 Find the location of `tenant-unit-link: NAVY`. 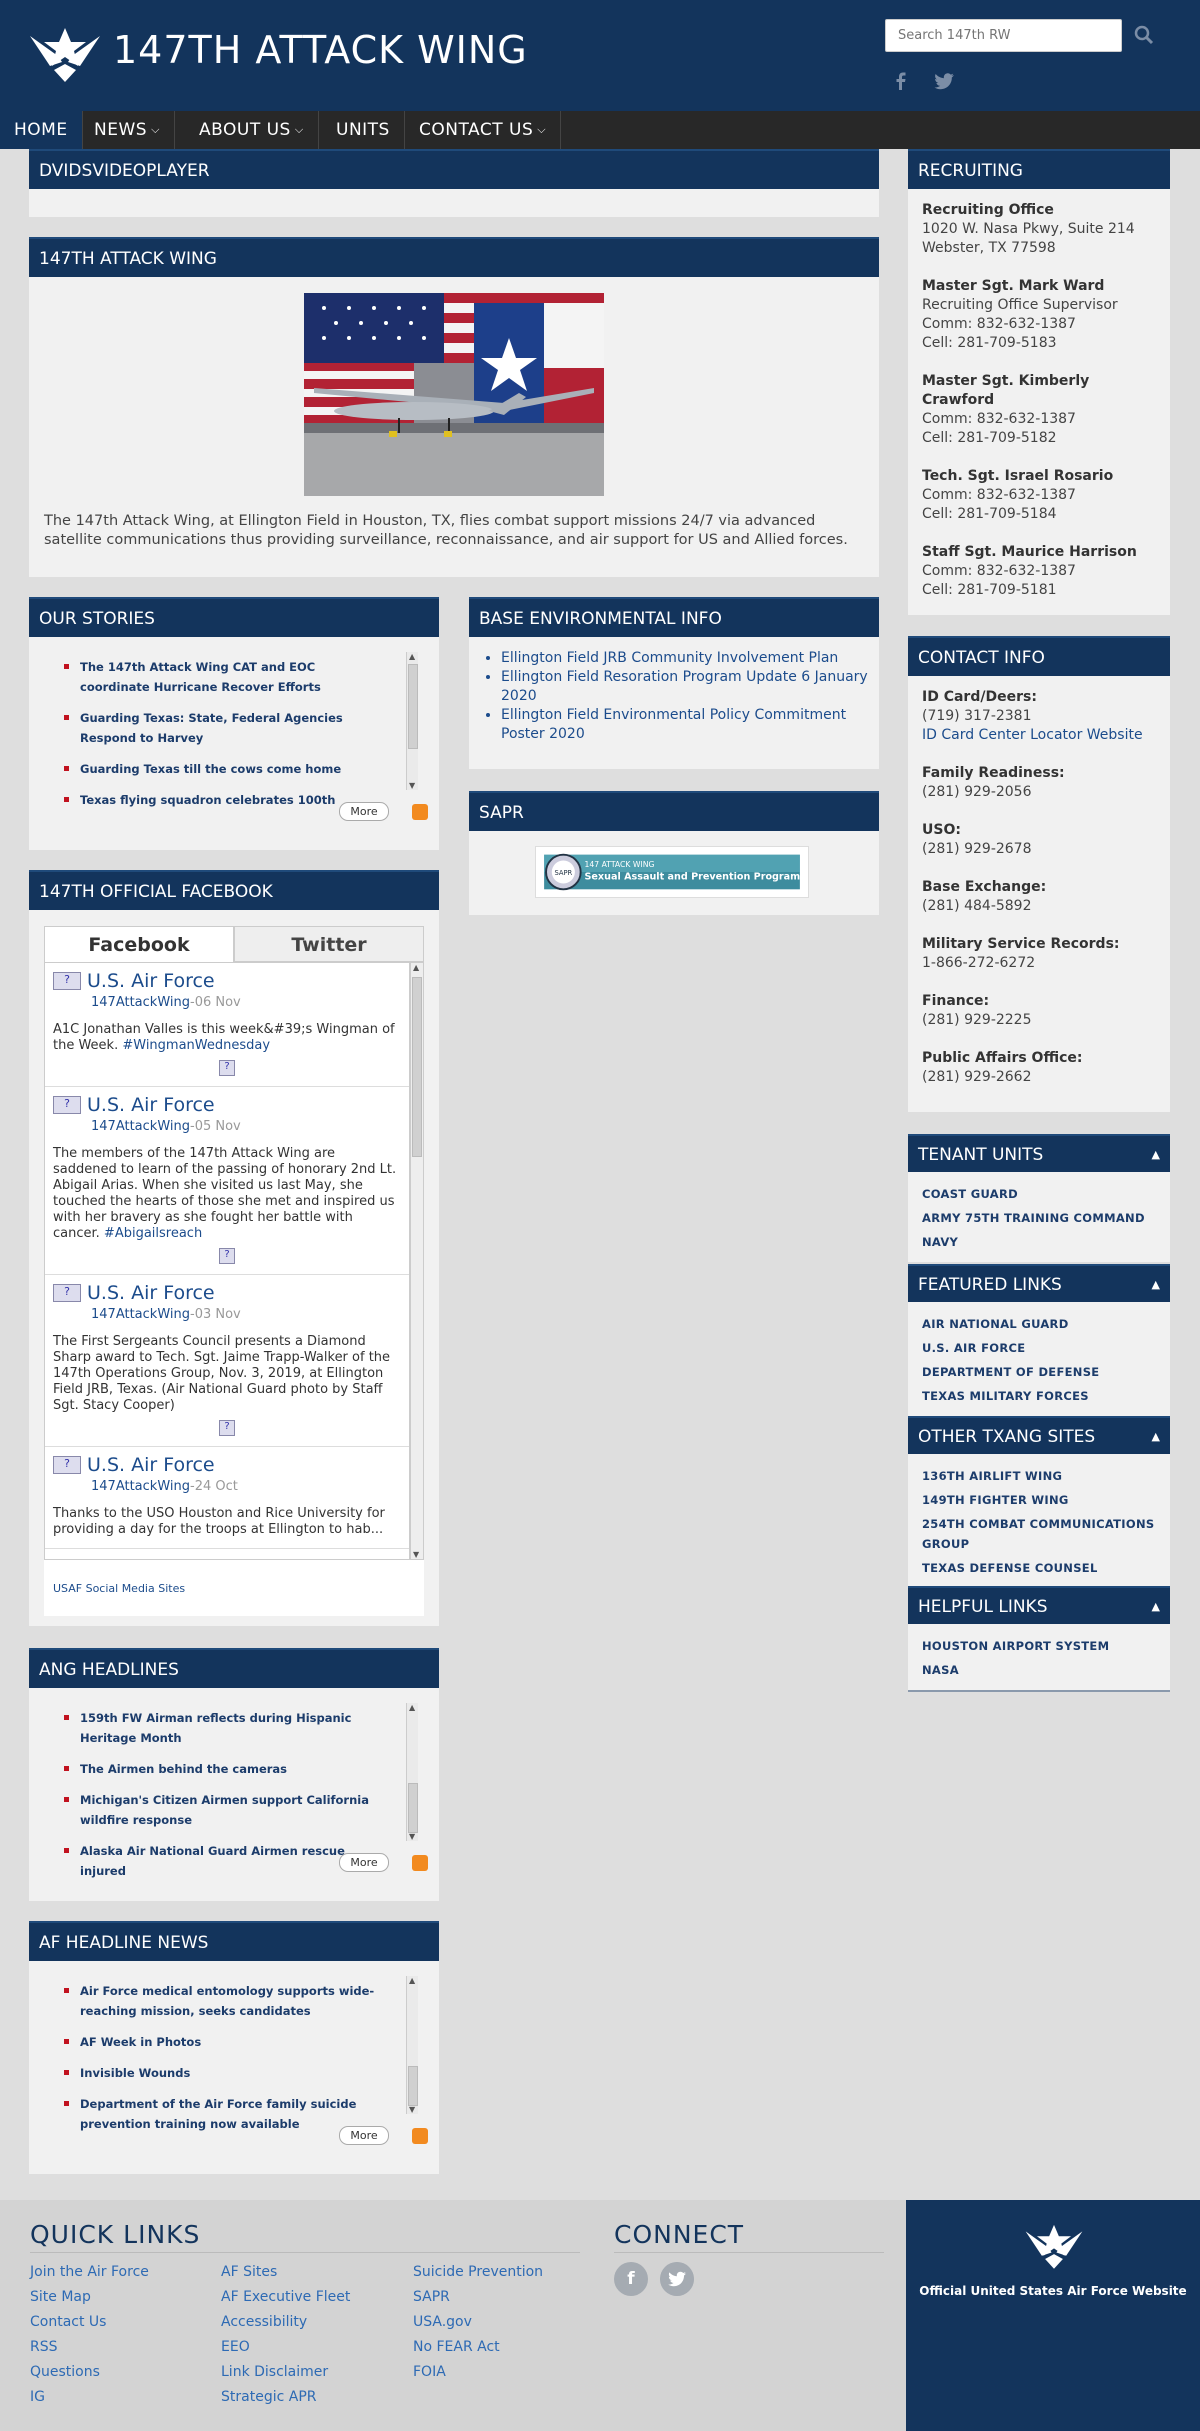

tenant-unit-link: NAVY is located at coordinates (1046, 1242).